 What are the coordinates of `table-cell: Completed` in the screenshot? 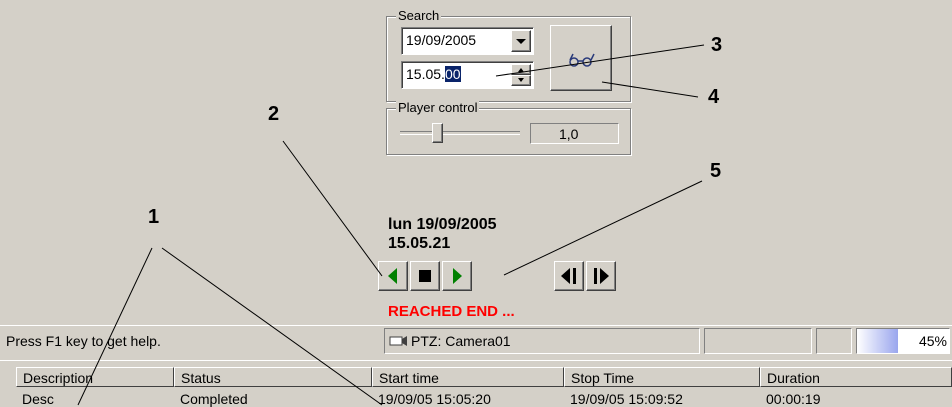 It's located at (273, 398).